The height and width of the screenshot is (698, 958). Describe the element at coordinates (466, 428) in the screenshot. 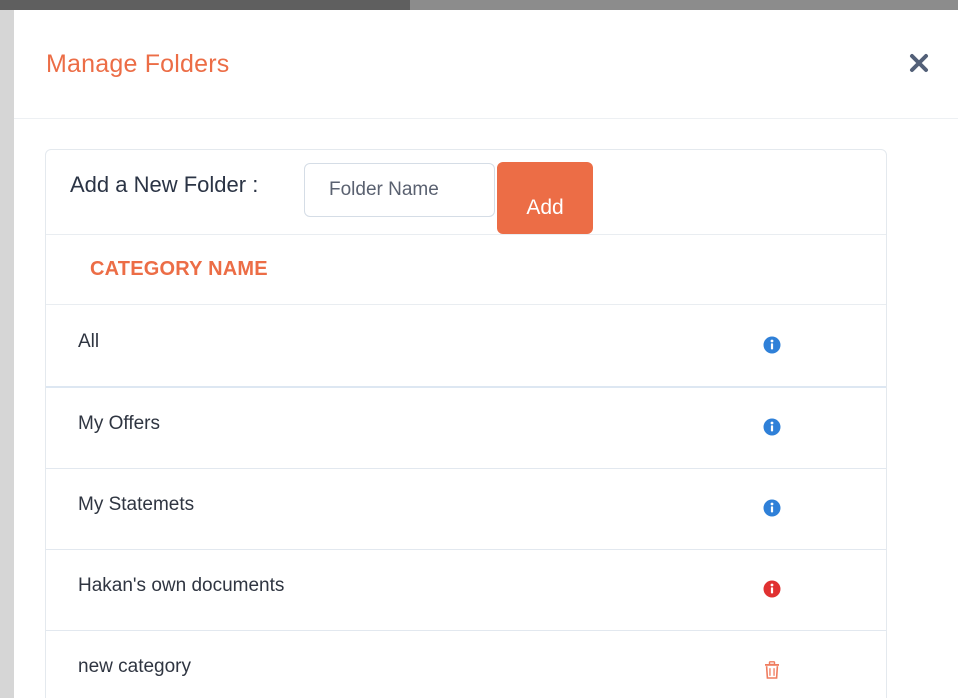

I see `table-row: My Offers` at that location.